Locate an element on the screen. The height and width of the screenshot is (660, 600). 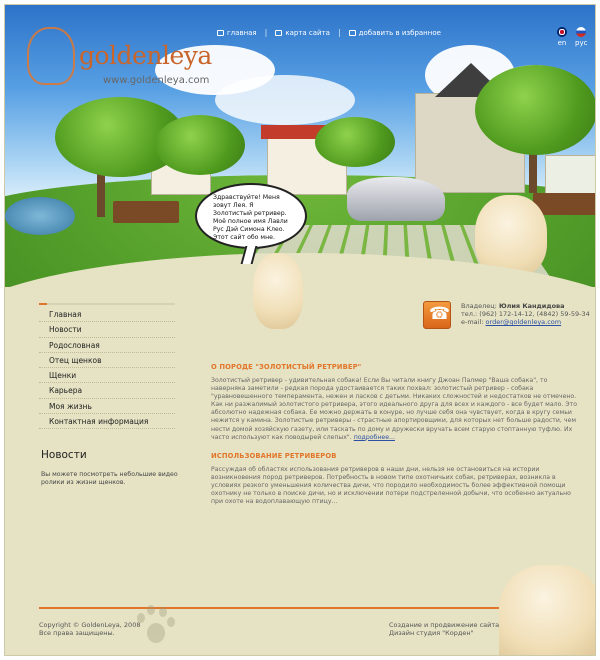
dog-logo-icon is located at coordinates (51, 56).